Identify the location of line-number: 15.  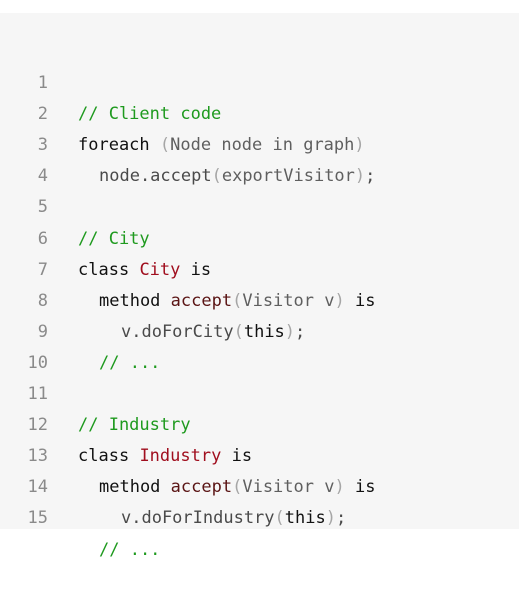
(37, 518).